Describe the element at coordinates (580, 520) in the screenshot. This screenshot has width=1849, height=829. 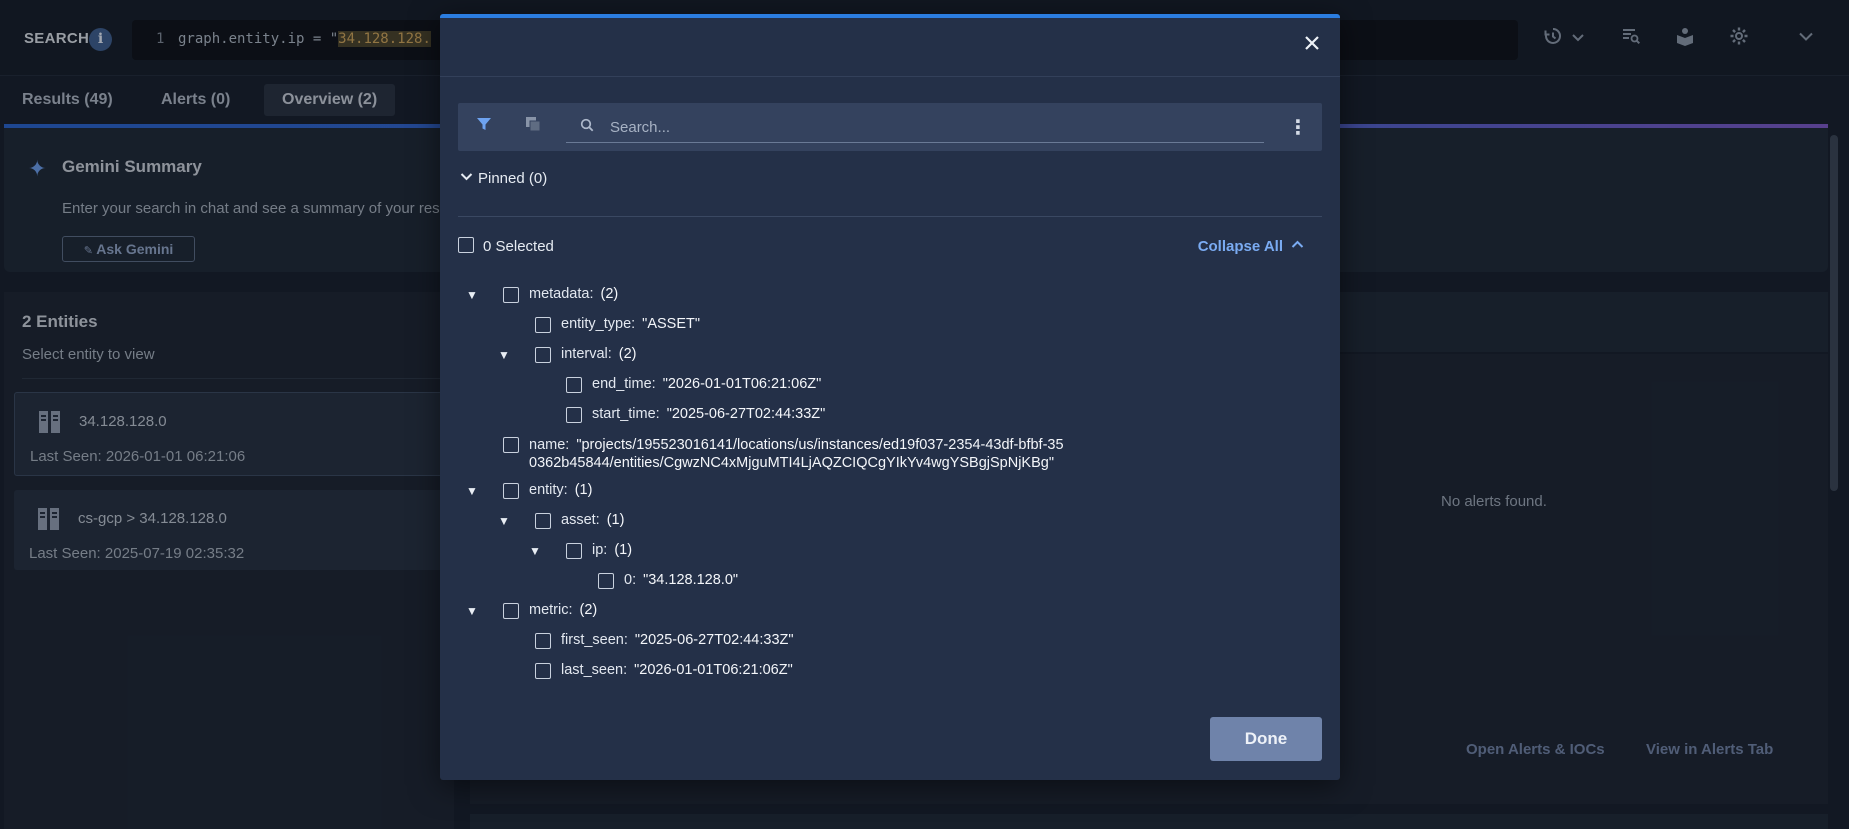
I see `tree-key: asset:` at that location.